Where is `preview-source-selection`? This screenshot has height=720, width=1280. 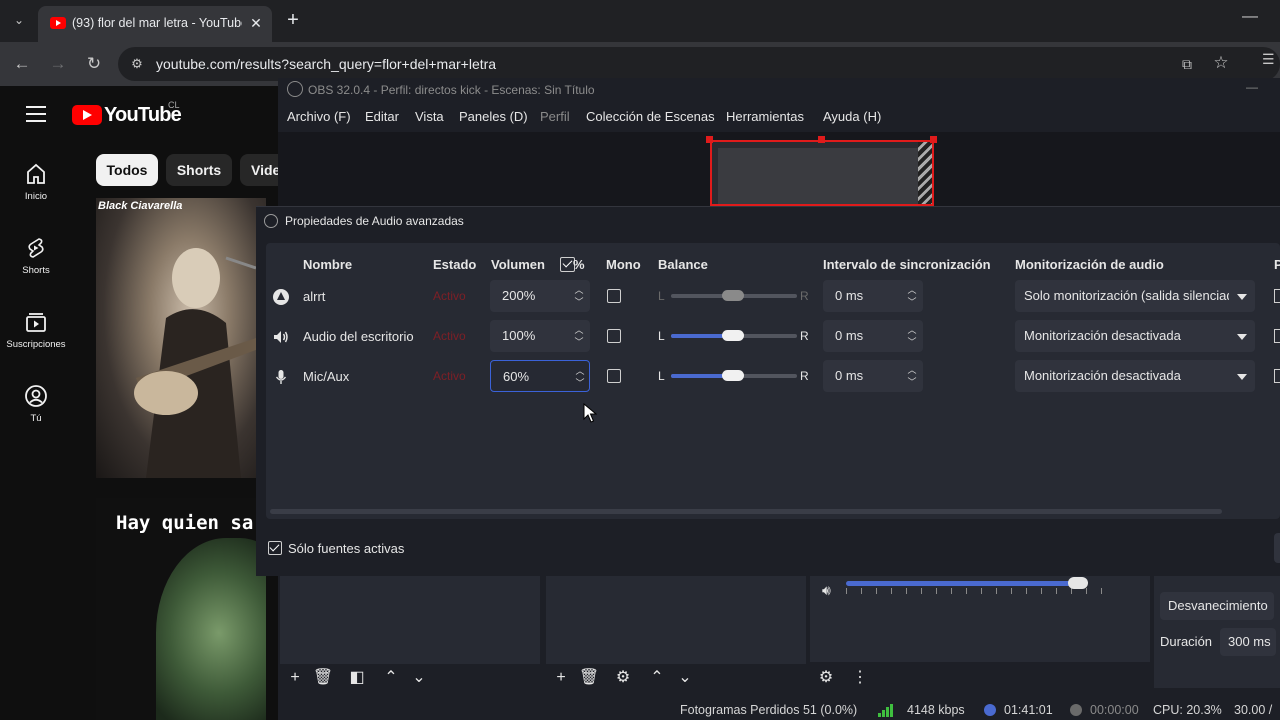
preview-source-selection is located at coordinates (822, 173).